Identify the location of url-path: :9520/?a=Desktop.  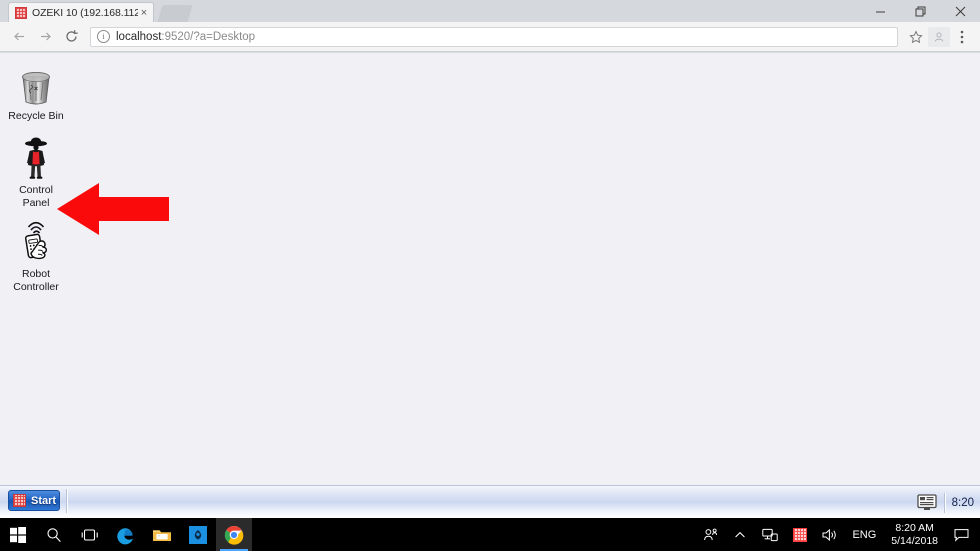
(208, 36).